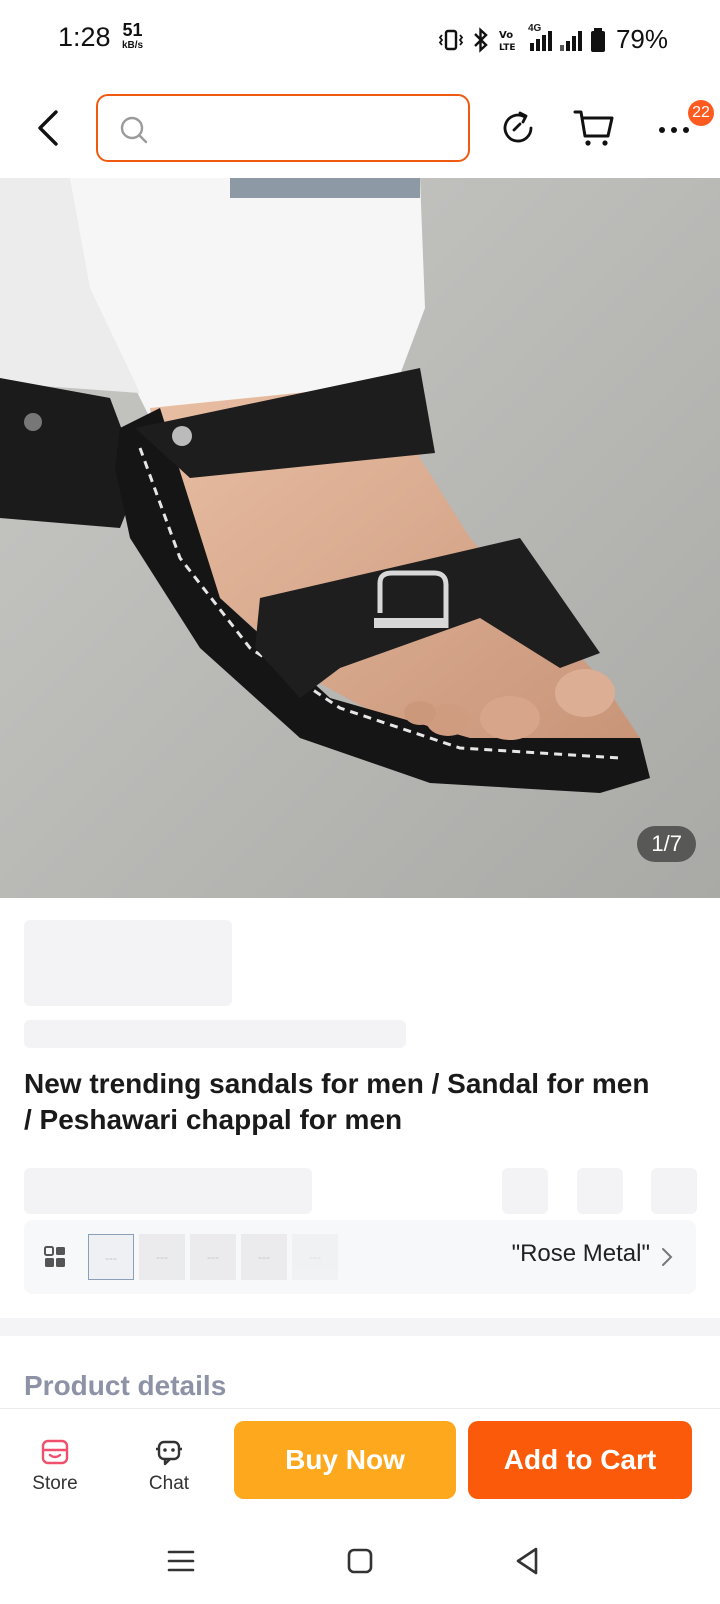 The height and width of the screenshot is (1604, 720). Describe the element at coordinates (518, 128) in the screenshot. I see `history-icon` at that location.